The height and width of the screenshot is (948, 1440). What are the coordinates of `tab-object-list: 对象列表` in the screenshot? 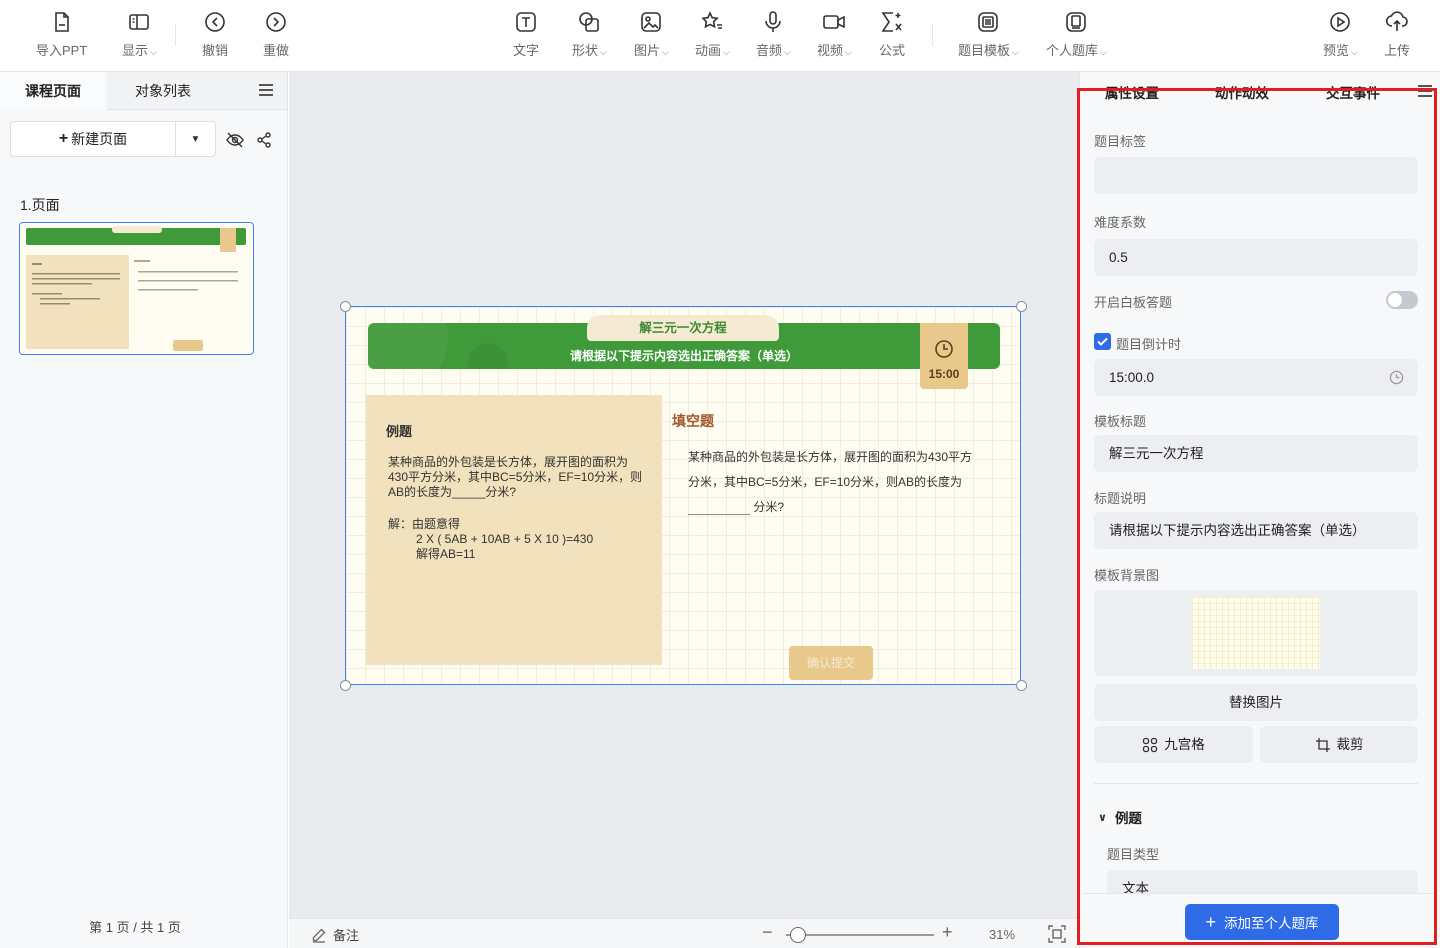 It's located at (163, 91).